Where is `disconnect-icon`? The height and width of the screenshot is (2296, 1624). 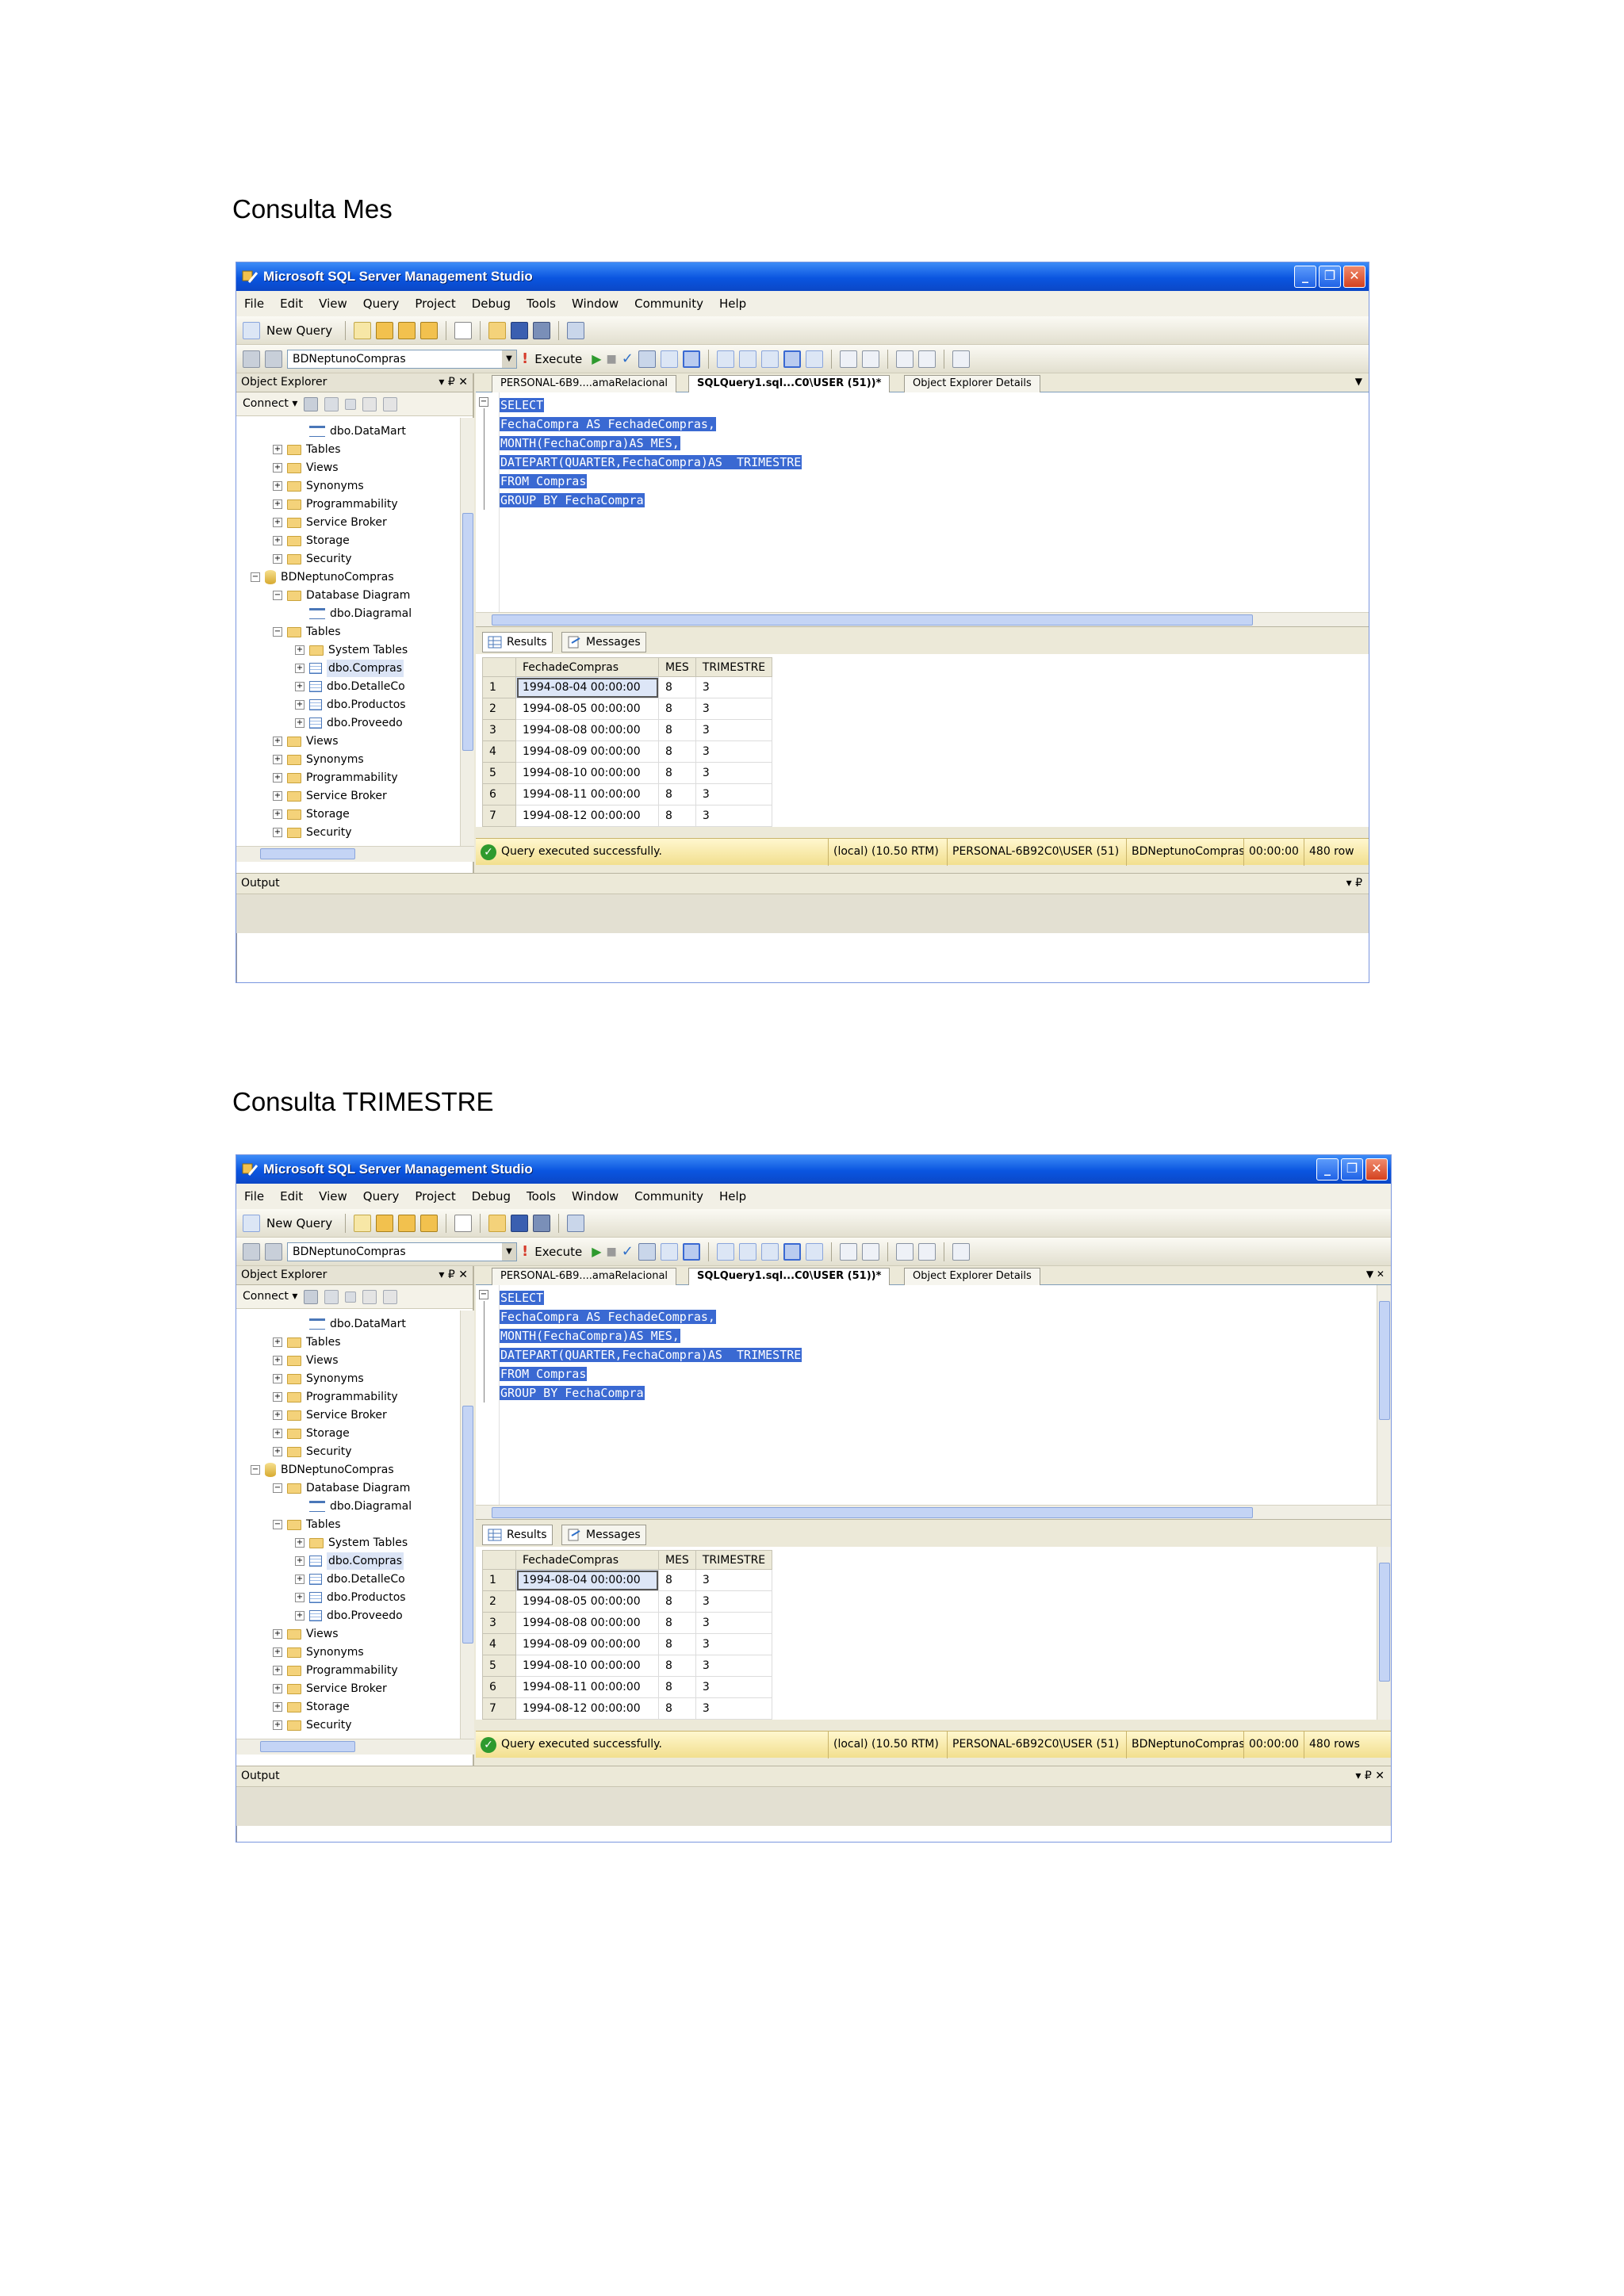
disconnect-icon is located at coordinates (331, 1296).